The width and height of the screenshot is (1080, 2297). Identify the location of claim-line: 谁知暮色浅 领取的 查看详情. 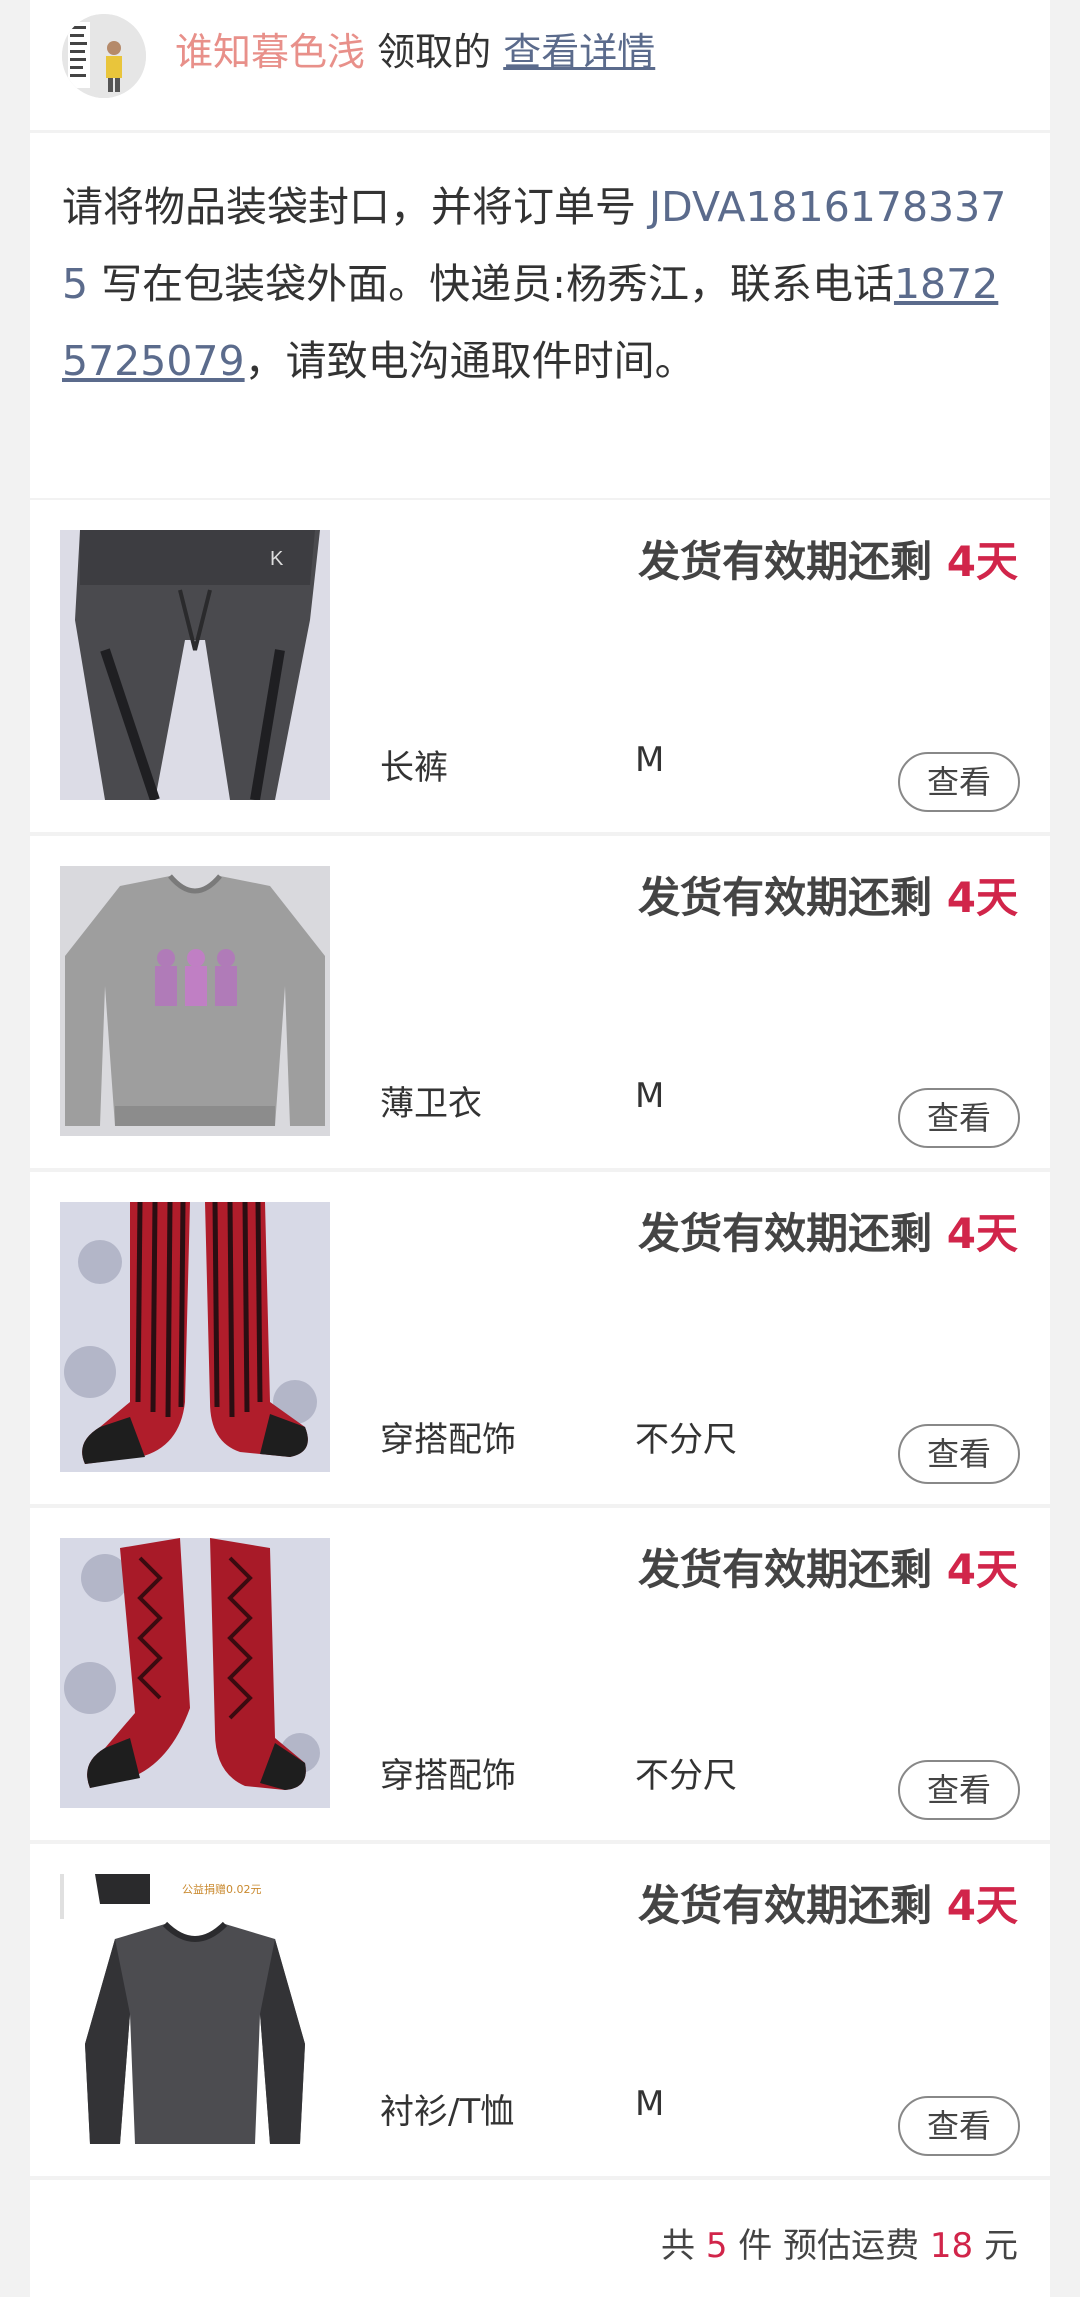
(415, 52).